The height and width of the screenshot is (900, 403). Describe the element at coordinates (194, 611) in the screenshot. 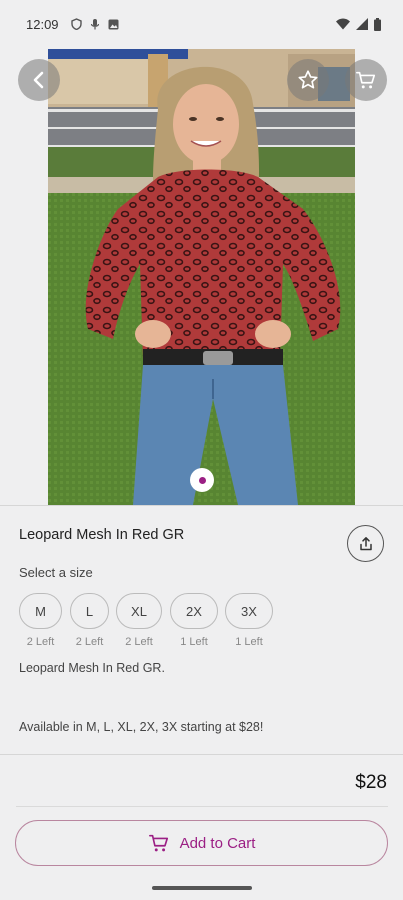

I see `size-option-2x: 2X` at that location.